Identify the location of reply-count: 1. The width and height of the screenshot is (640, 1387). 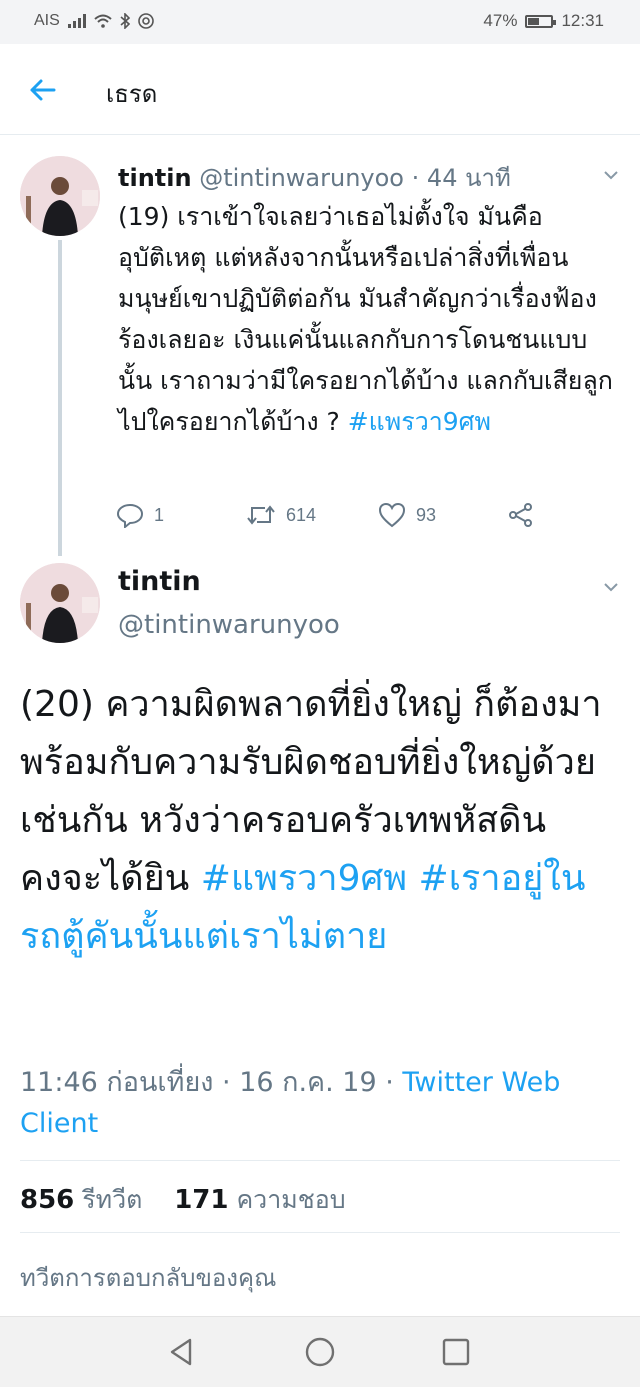
(159, 514).